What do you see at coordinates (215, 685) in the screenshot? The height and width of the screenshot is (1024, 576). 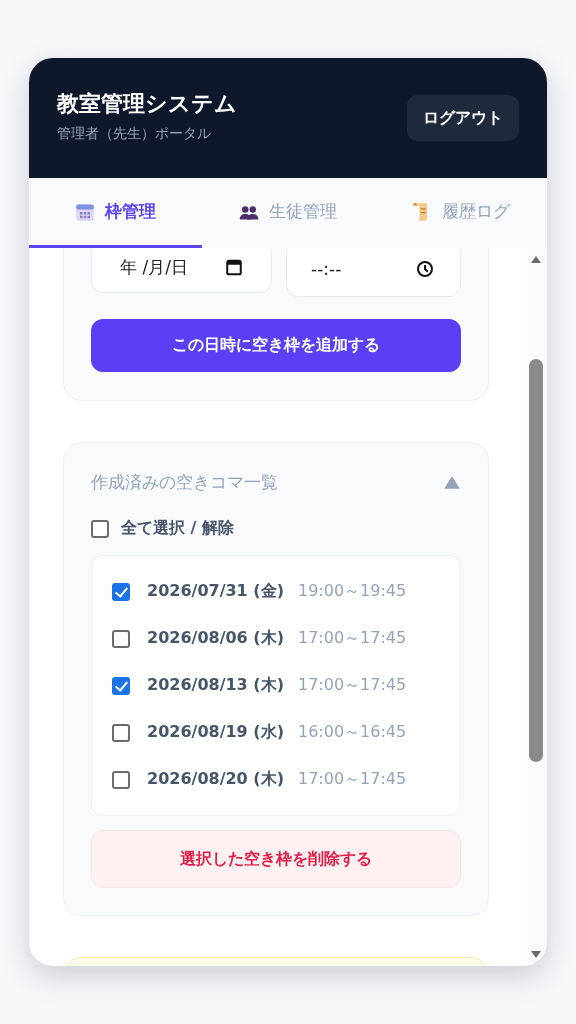 I see `slot-date: 2026/08/13 (木)` at bounding box center [215, 685].